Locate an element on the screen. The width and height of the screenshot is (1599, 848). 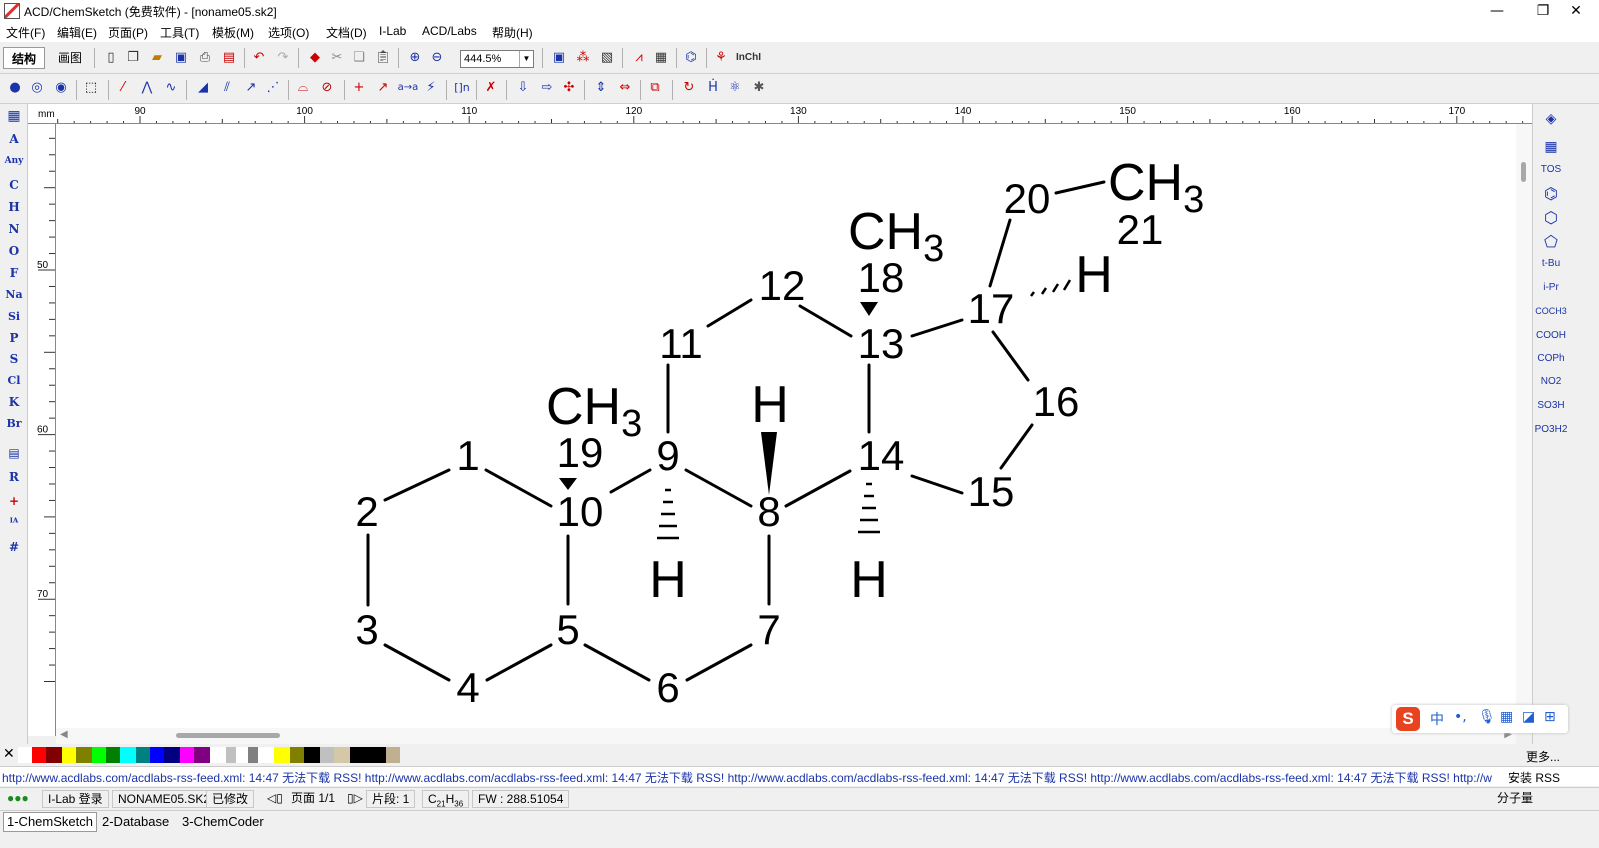
no2-button: NO2 is located at coordinates (1551, 381).